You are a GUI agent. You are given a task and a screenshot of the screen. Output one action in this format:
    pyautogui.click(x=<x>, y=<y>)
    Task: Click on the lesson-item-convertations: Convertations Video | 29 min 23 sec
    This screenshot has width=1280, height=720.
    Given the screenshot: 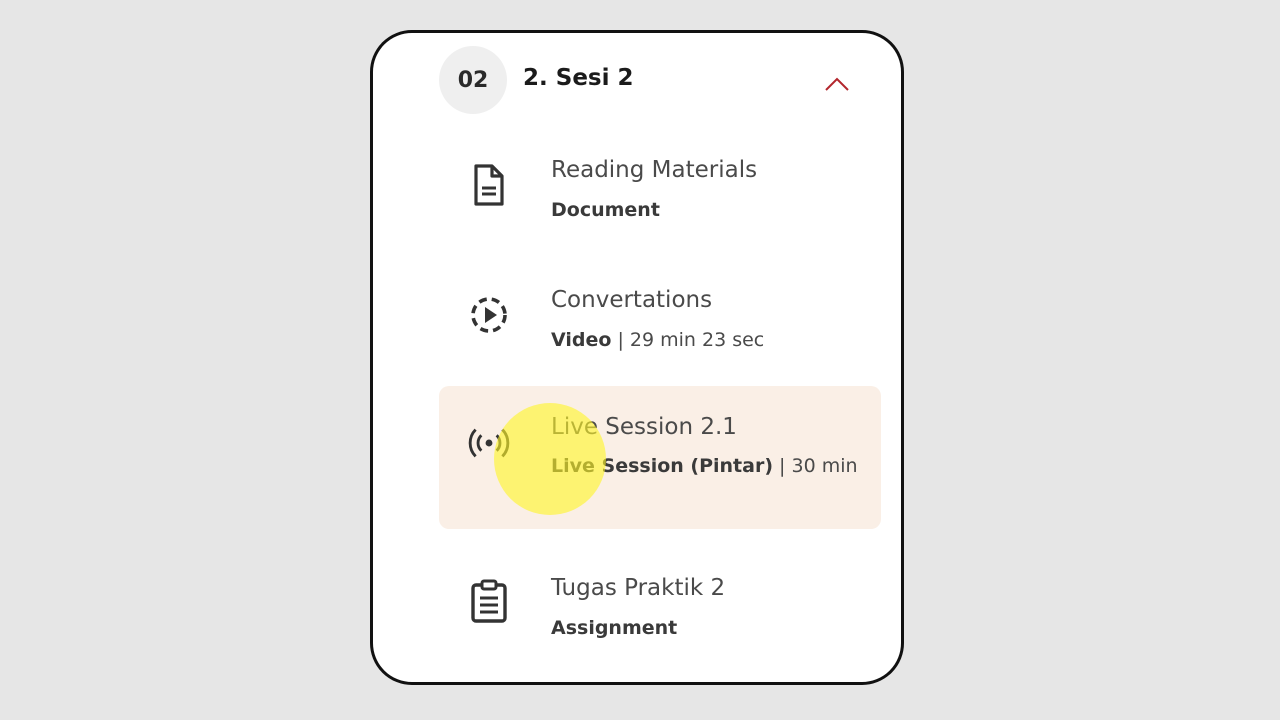 What is the action you would take?
    pyautogui.click(x=660, y=330)
    